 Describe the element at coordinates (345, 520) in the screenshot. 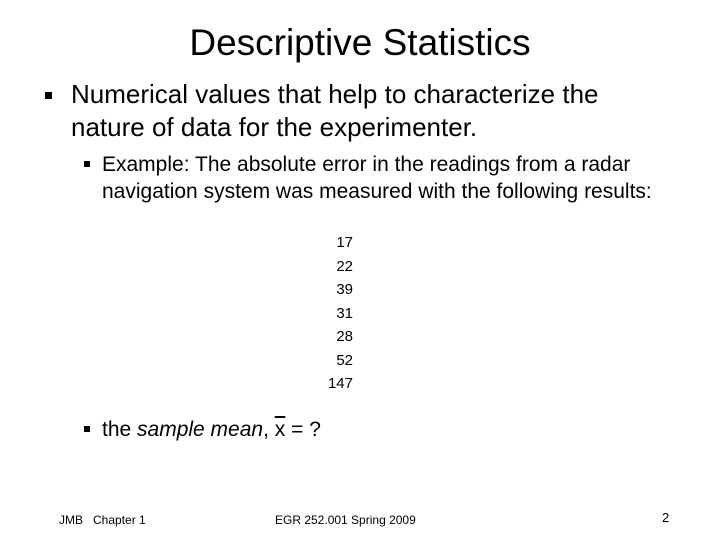

I see `footer-course: EGR 252.001 Spring 2009` at that location.